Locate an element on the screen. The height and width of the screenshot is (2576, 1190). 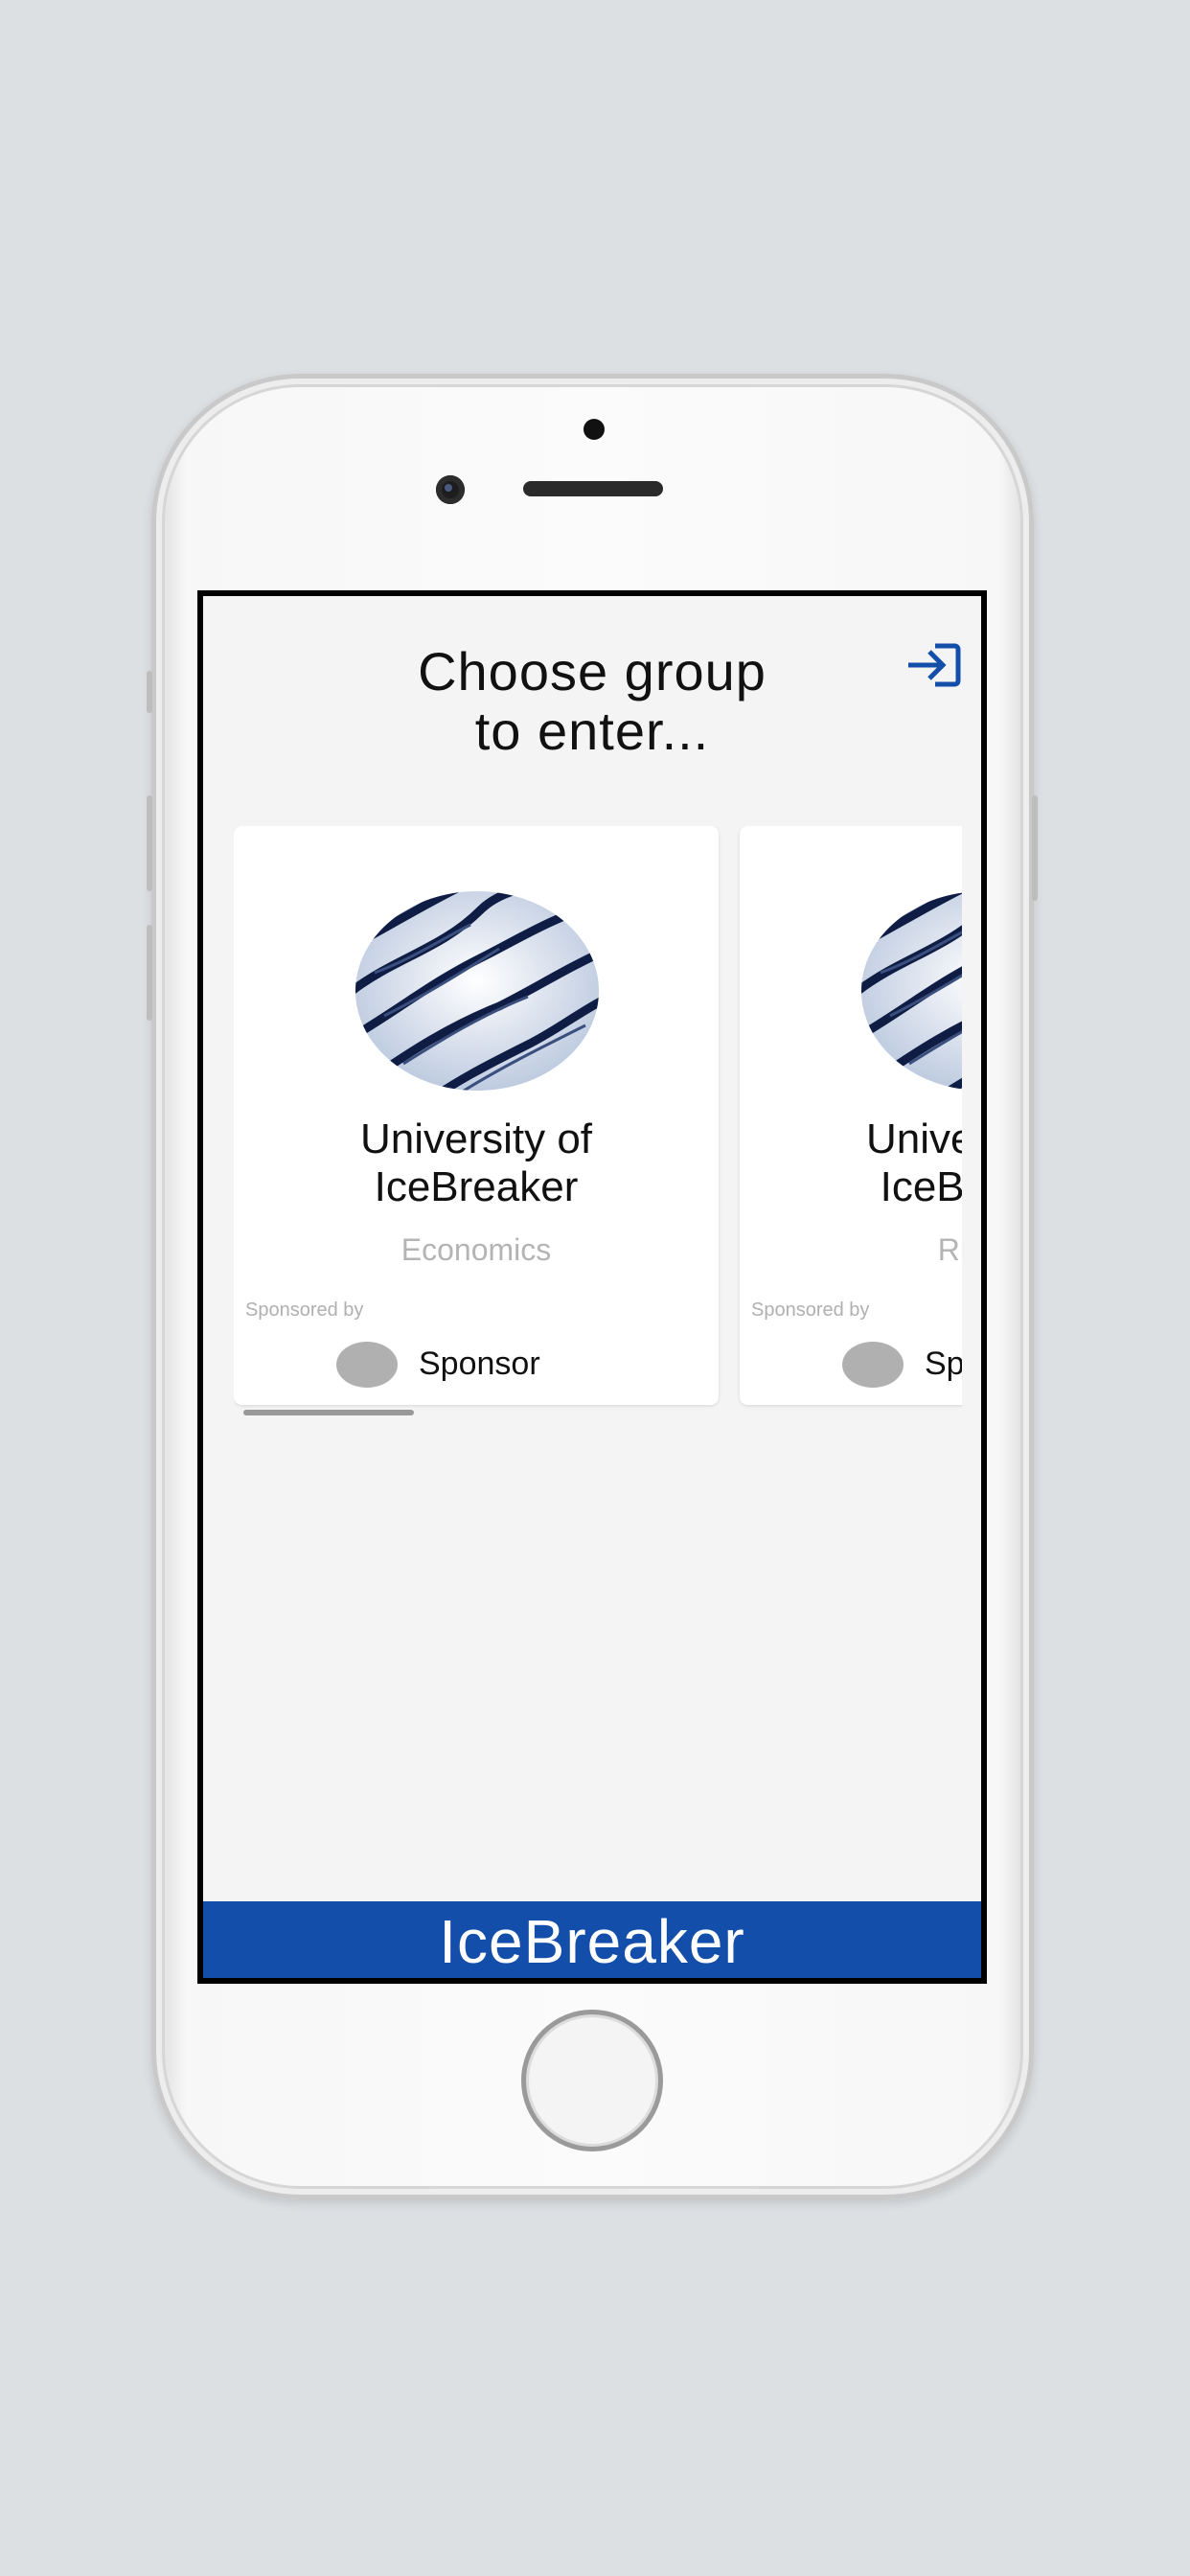
earpiece-speaker is located at coordinates (593, 488).